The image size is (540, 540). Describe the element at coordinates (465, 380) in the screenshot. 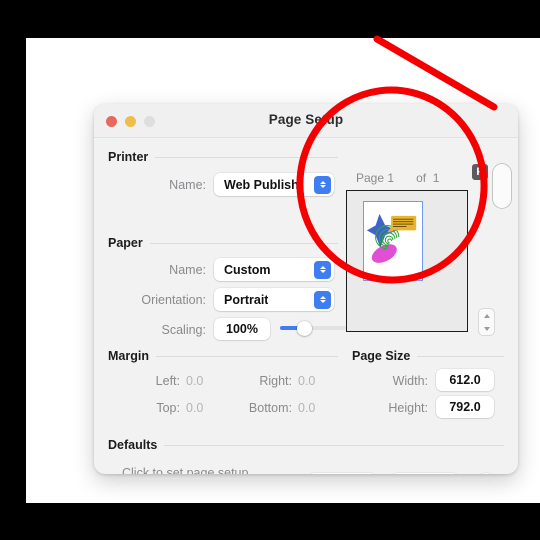

I see `page-width-input: 612.0` at that location.